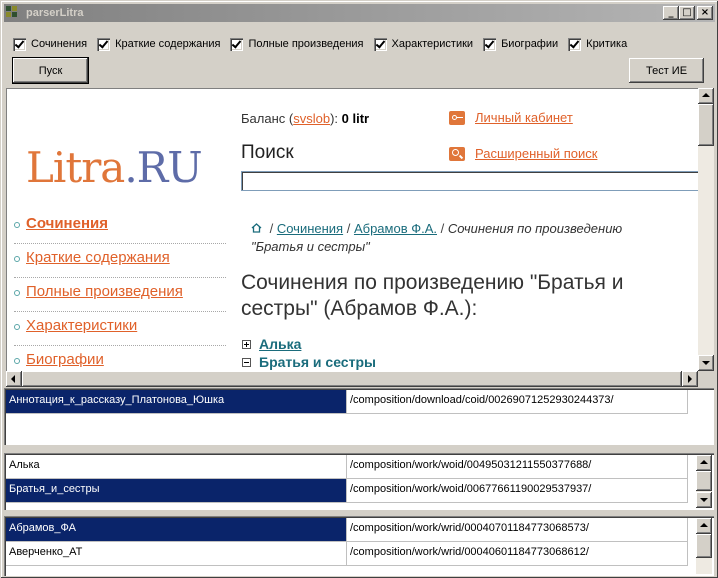 The height and width of the screenshot is (578, 718). What do you see at coordinates (75, 167) in the screenshot?
I see `logo-part1: Litra` at bounding box center [75, 167].